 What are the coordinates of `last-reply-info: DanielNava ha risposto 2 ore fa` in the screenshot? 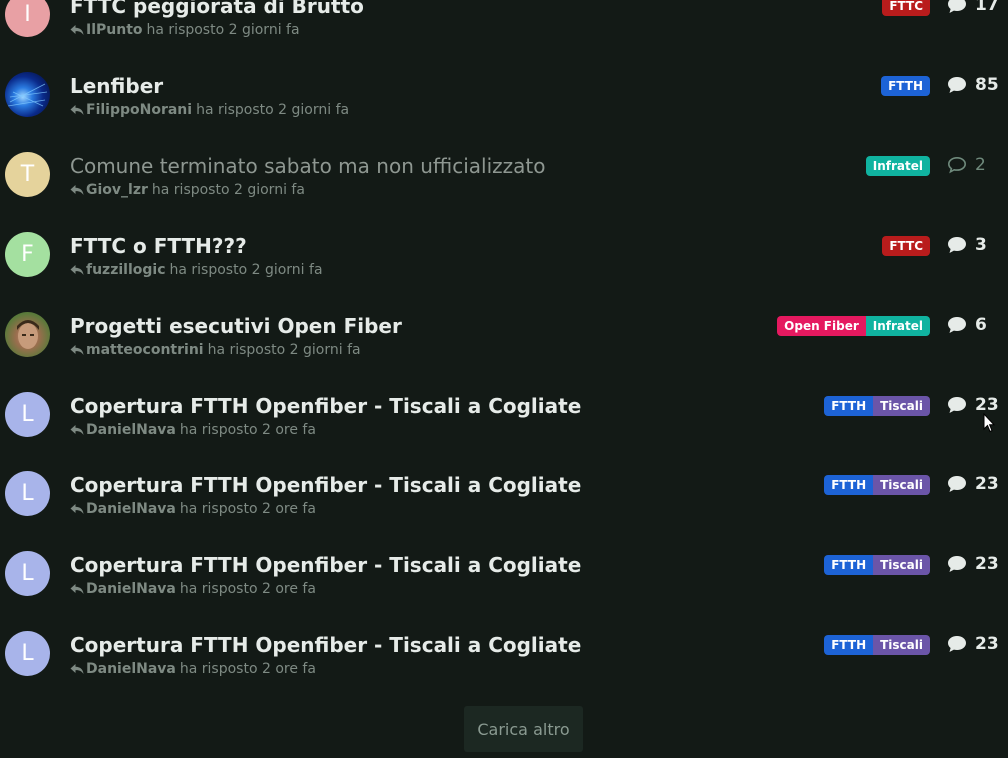 It's located at (193, 589).